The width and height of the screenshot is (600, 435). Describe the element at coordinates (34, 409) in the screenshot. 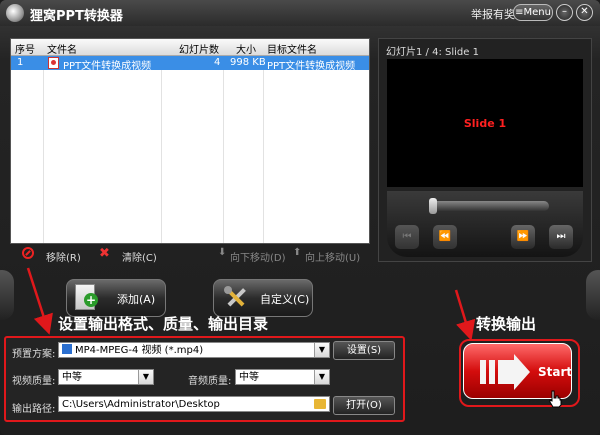

I see `output-path-label: 输出路径:` at that location.